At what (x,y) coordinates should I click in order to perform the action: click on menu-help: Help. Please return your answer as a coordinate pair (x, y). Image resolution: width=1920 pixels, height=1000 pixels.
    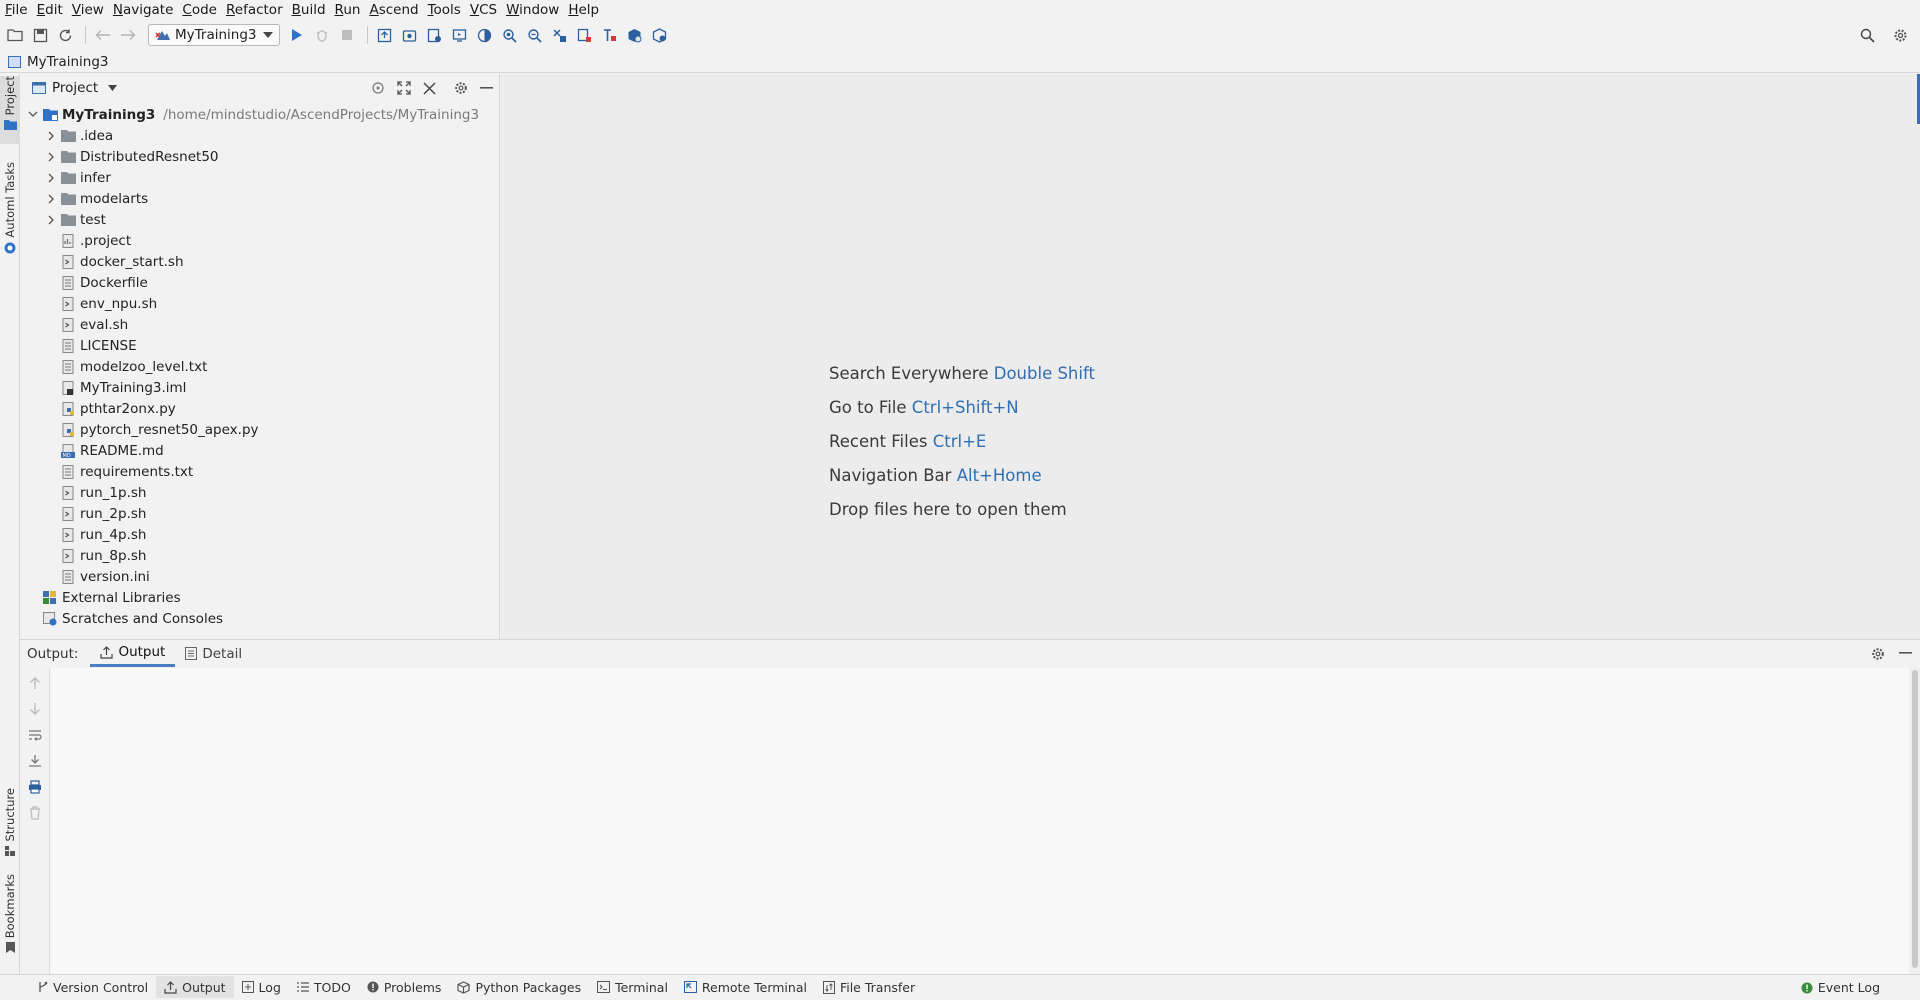
    Looking at the image, I should click on (586, 10).